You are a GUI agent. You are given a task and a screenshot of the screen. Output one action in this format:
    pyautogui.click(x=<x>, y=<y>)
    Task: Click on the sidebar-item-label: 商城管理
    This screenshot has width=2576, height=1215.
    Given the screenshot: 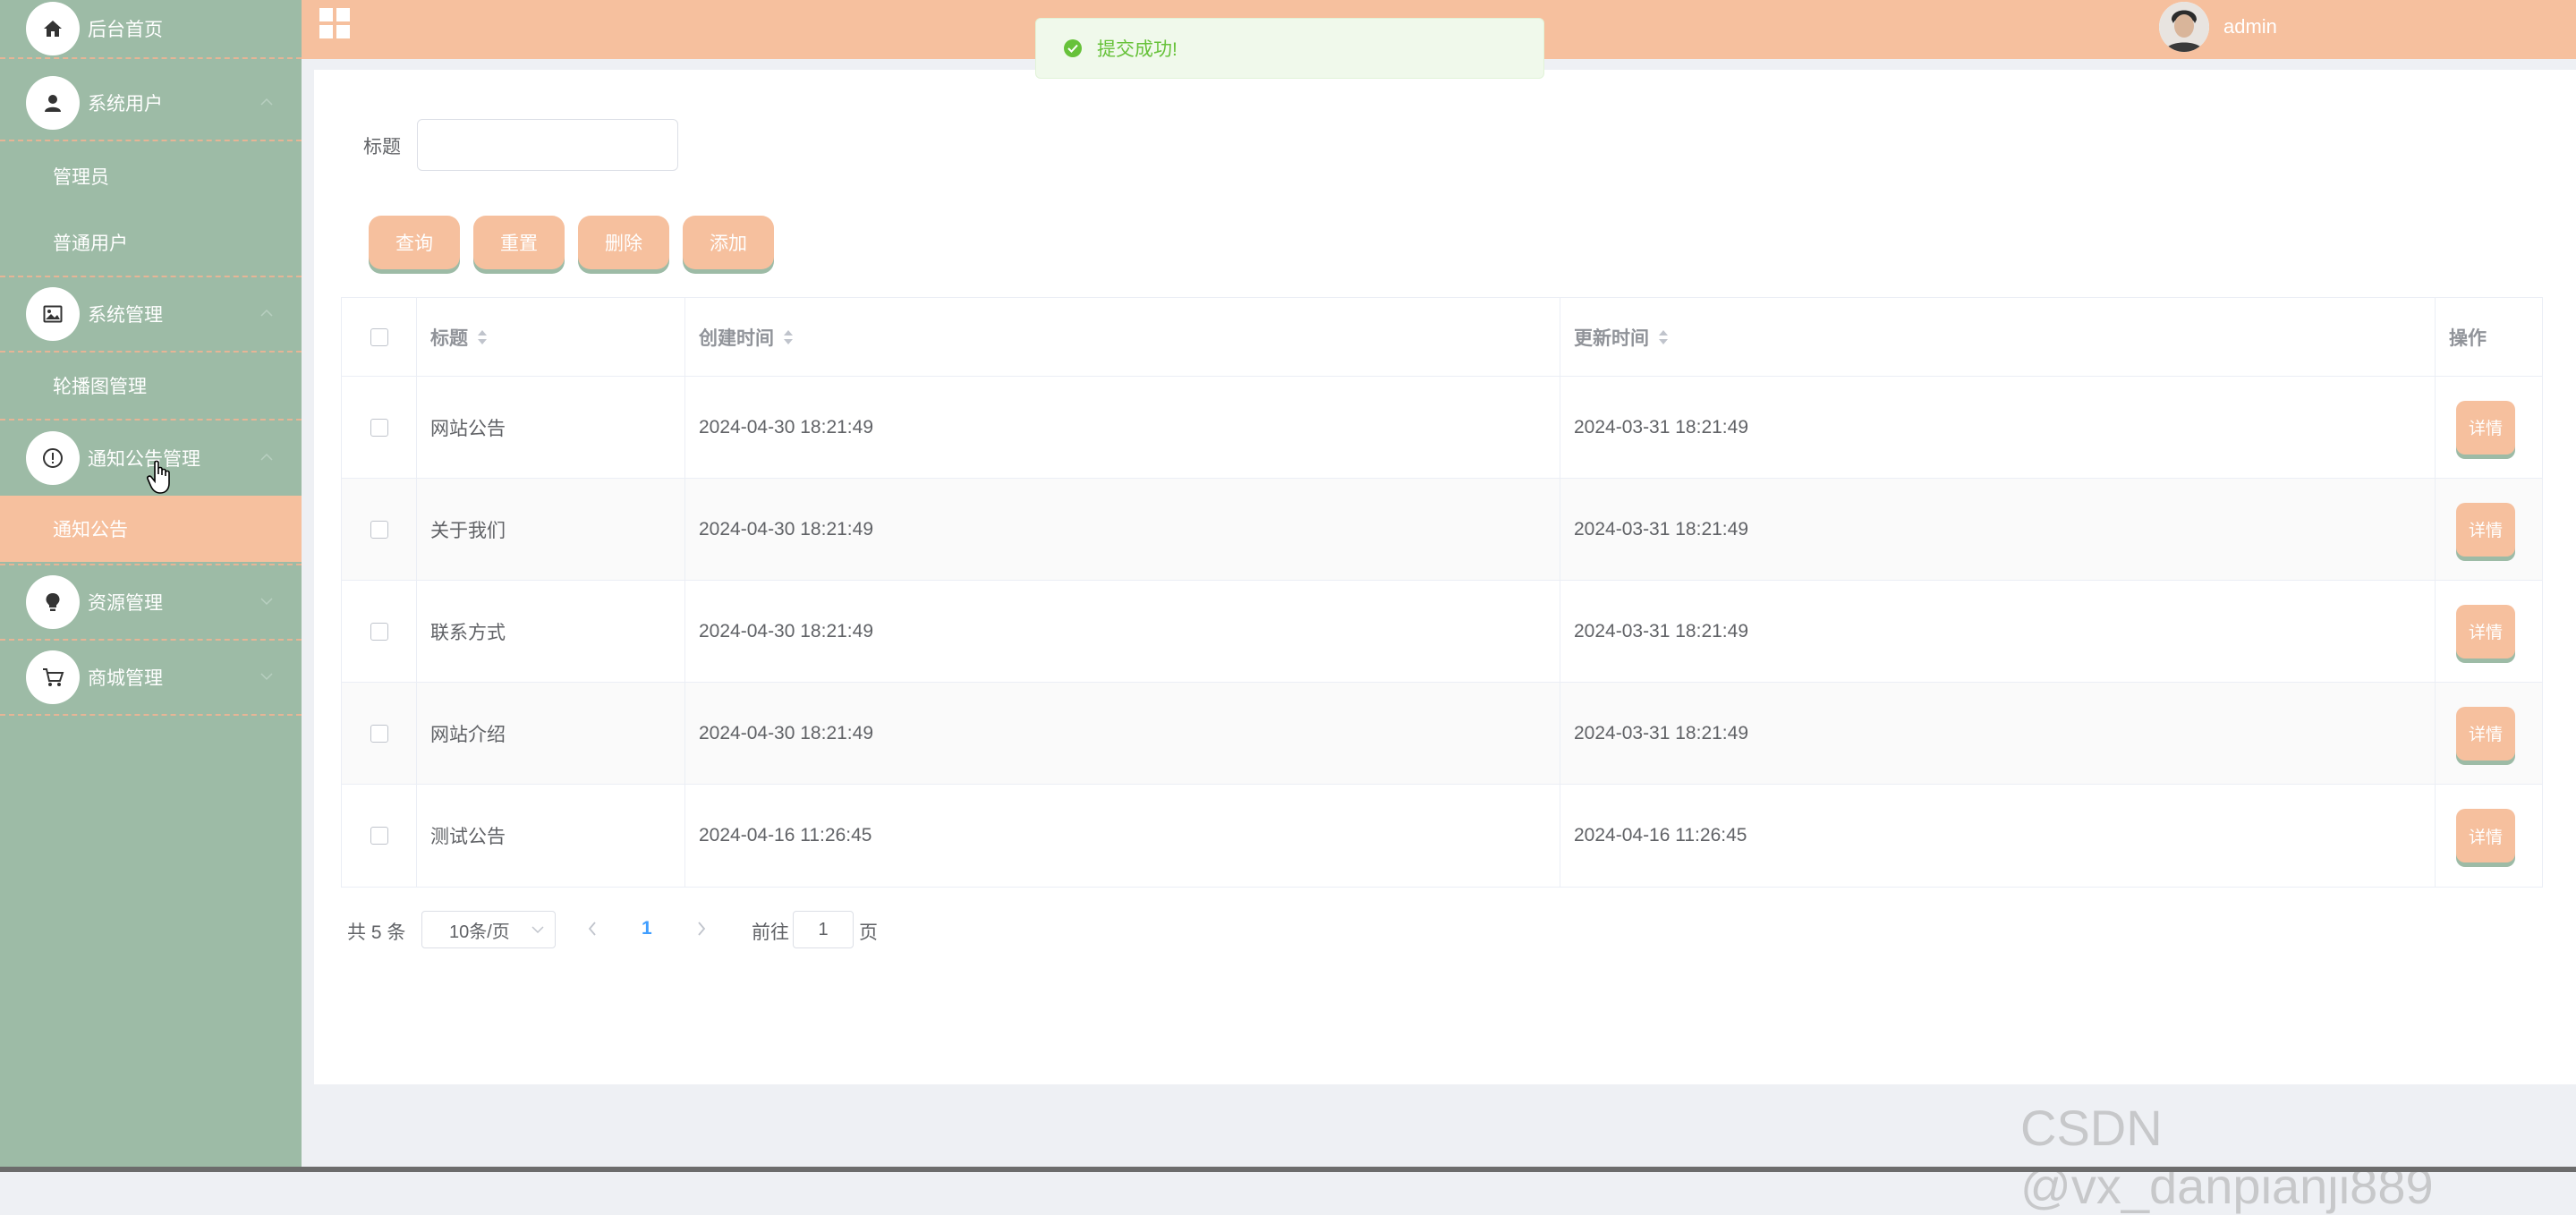 What is the action you would take?
    pyautogui.click(x=126, y=678)
    